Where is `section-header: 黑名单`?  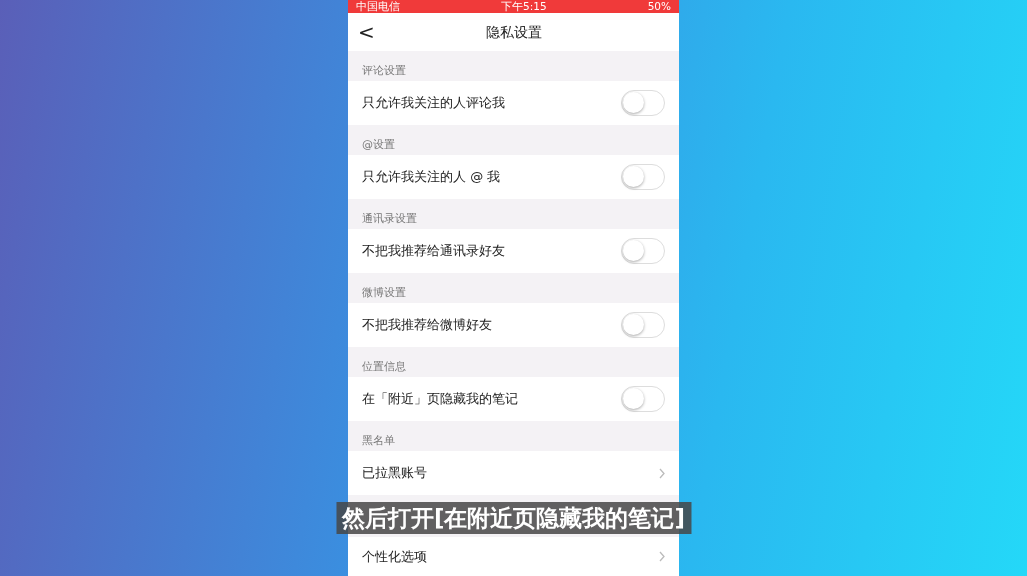
section-header: 黑名单 is located at coordinates (378, 441).